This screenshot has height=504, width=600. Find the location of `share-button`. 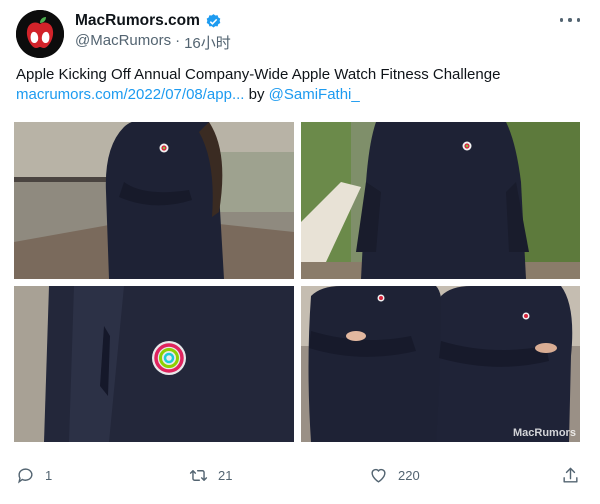

share-button is located at coordinates (570, 475).